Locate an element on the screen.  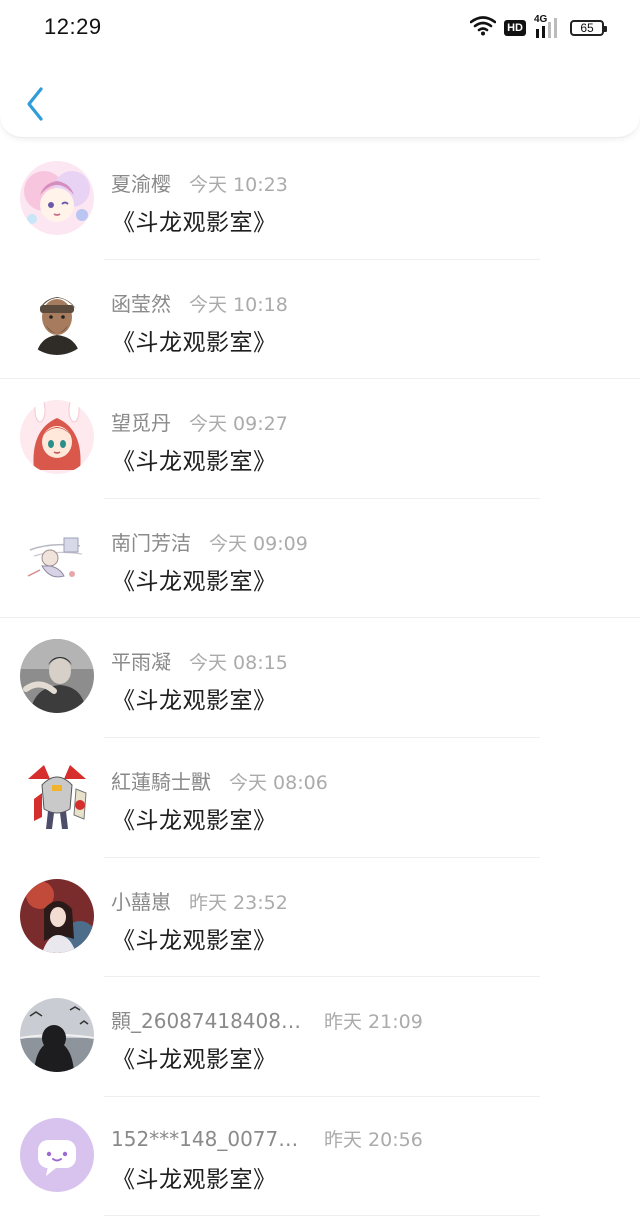
sender-name: 南门芳洁 is located at coordinates (151, 542).